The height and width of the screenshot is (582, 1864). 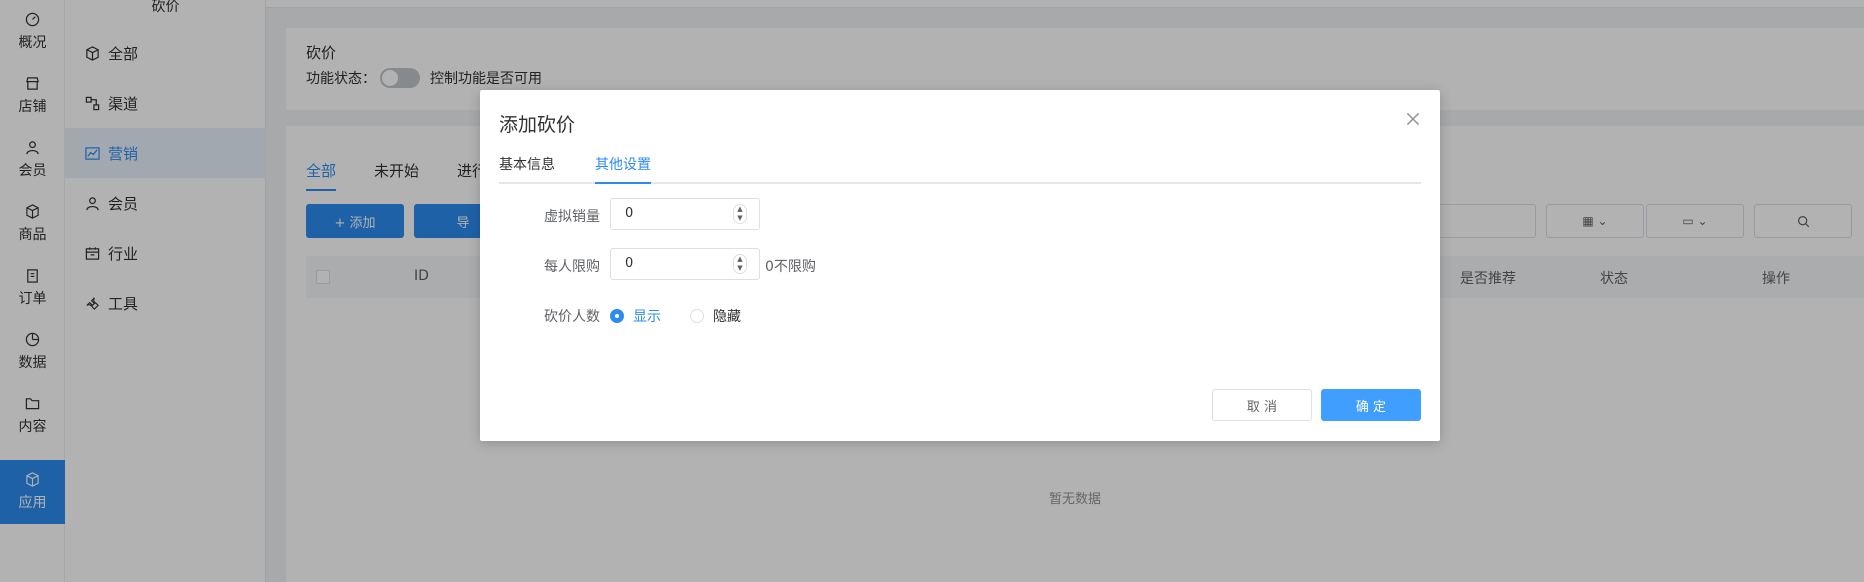 I want to click on bargain-count-label: 砍价人数, so click(x=572, y=317).